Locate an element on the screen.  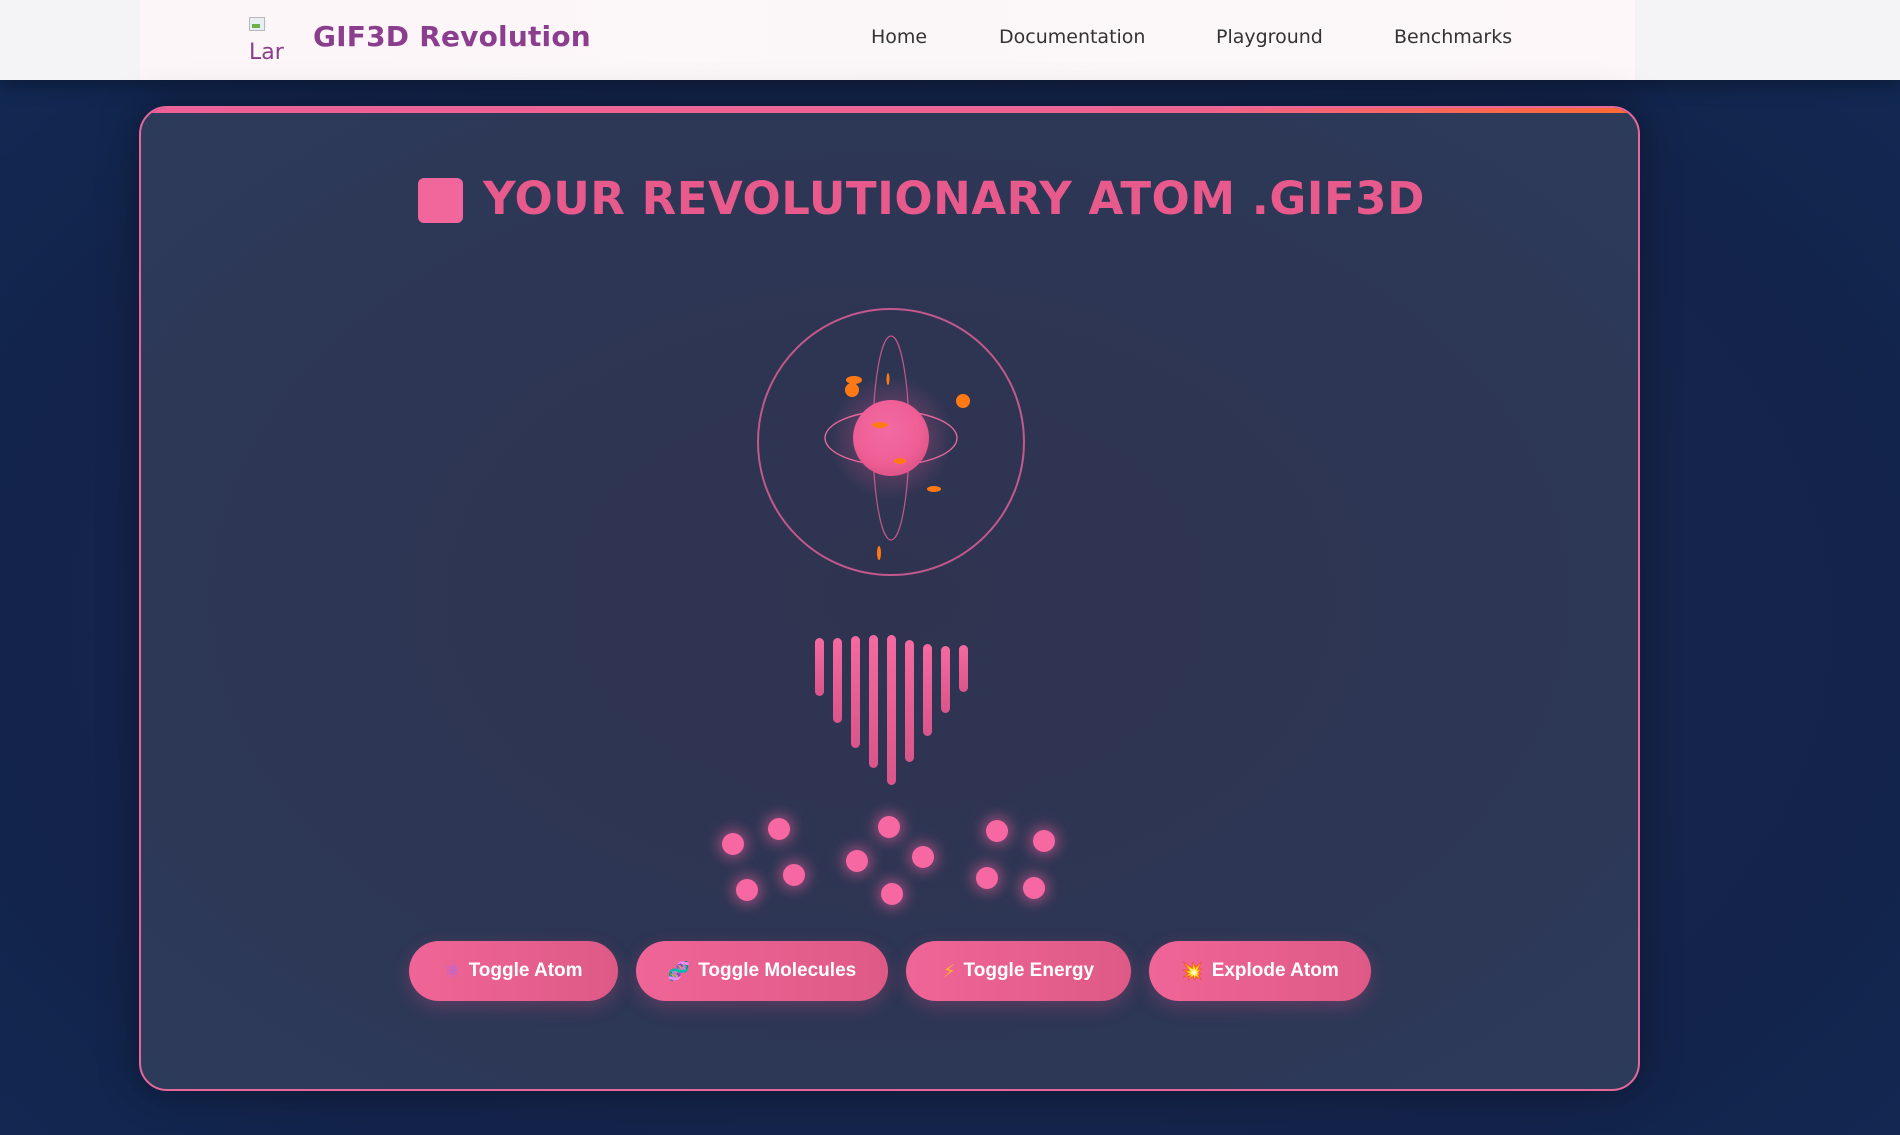
explode-atom-button: 💥 Explode Atom is located at coordinates (1260, 971).